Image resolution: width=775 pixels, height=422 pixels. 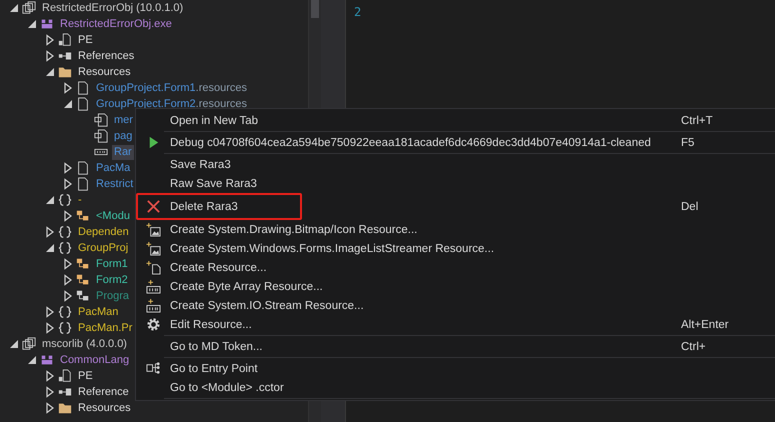 What do you see at coordinates (455, 120) in the screenshot?
I see `menu-item: Open in New Tab Ctrl+T` at bounding box center [455, 120].